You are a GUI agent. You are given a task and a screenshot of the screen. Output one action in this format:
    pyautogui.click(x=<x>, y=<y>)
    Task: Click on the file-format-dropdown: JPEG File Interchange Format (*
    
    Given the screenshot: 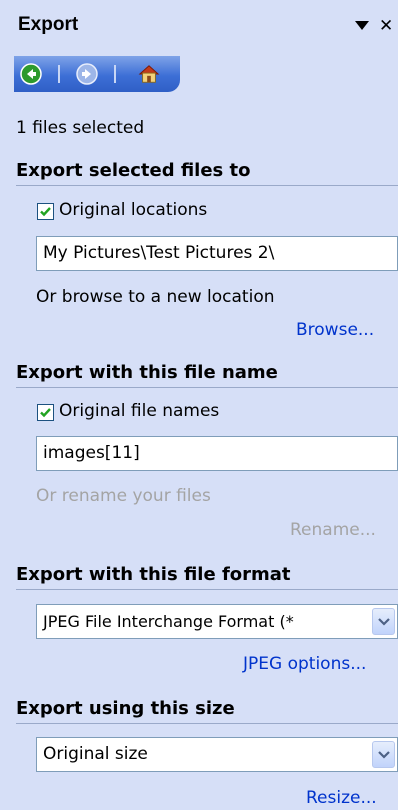 What is the action you would take?
    pyautogui.click(x=217, y=621)
    